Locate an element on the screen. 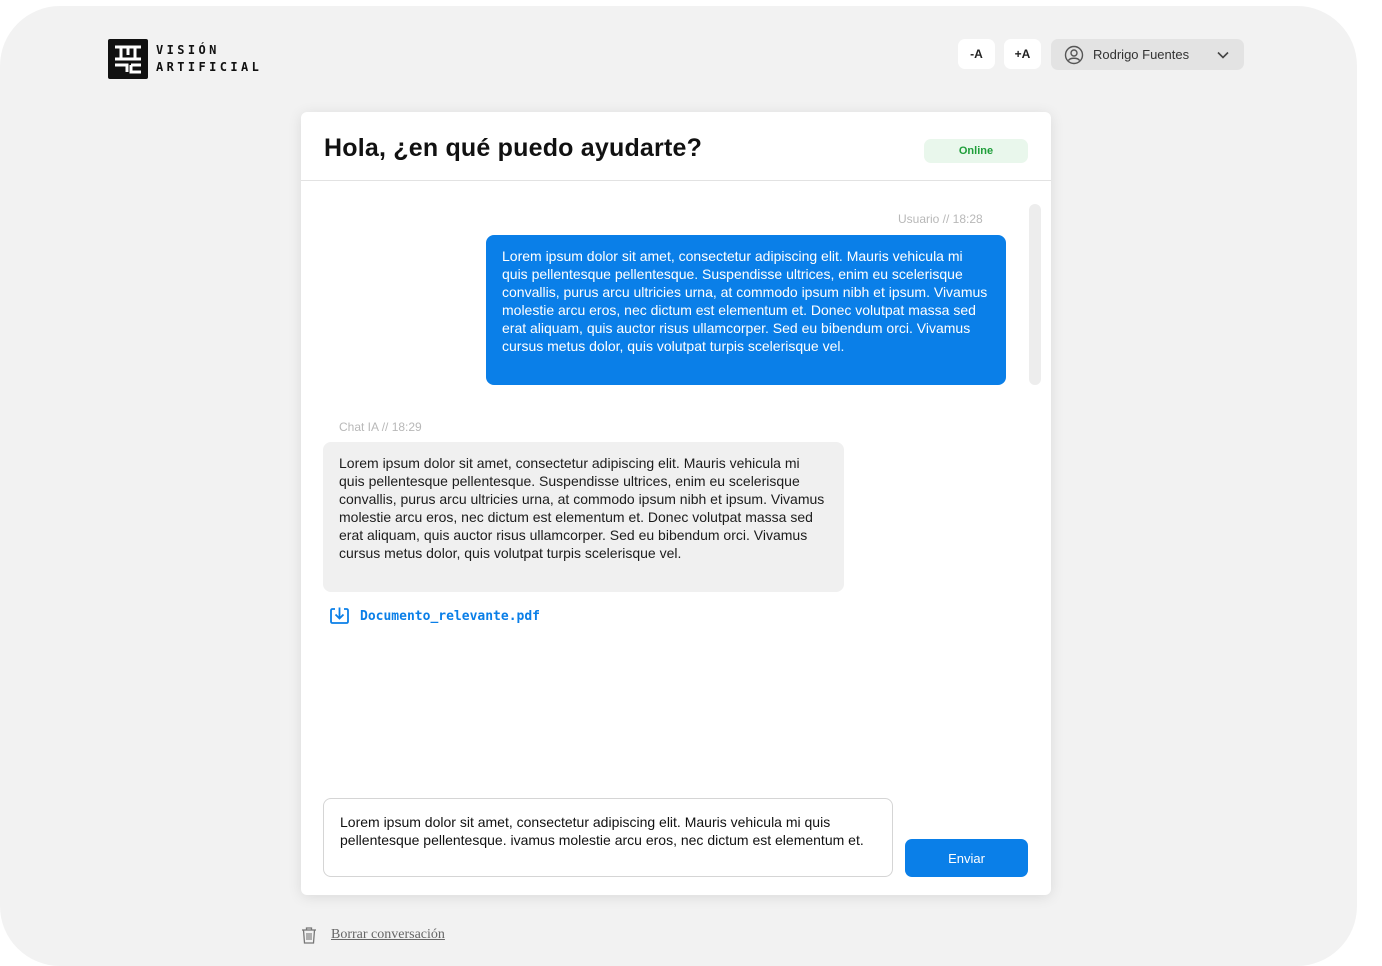 The image size is (1382, 966). brand-line-2: ARTIFICIAL is located at coordinates (209, 67).